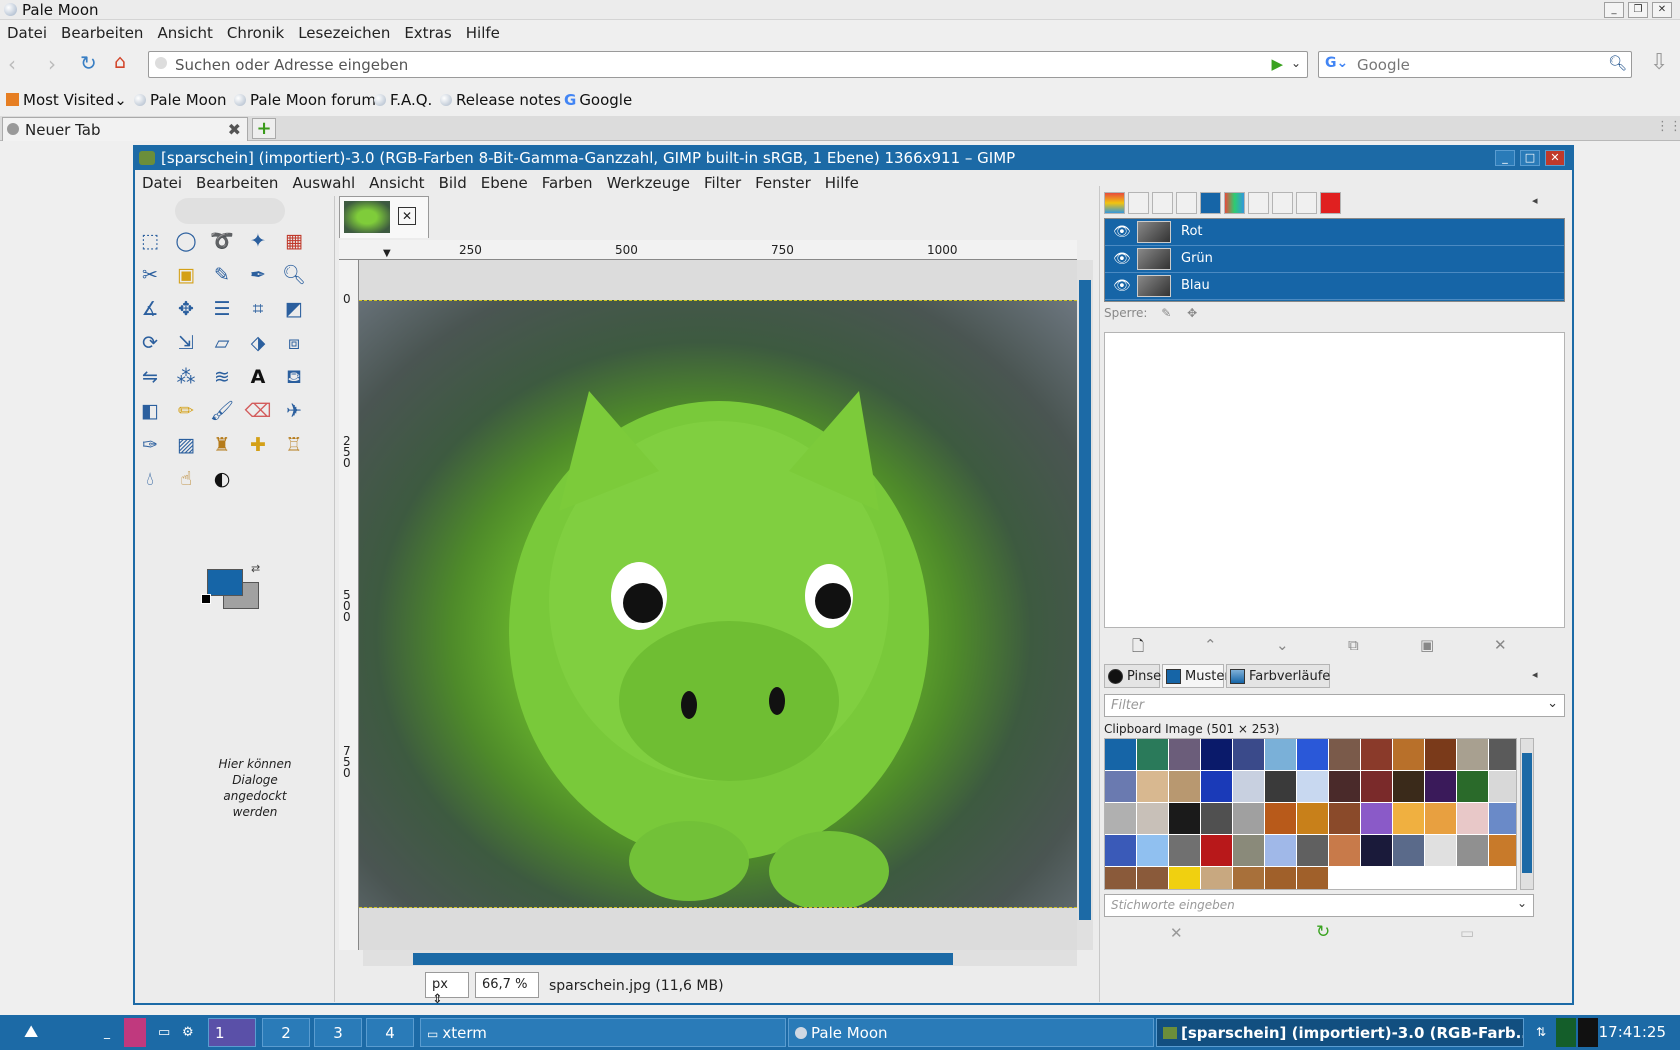  I want to click on url-input: Suchen oder Adresse eingeben ▶ ⌄, so click(728, 64).